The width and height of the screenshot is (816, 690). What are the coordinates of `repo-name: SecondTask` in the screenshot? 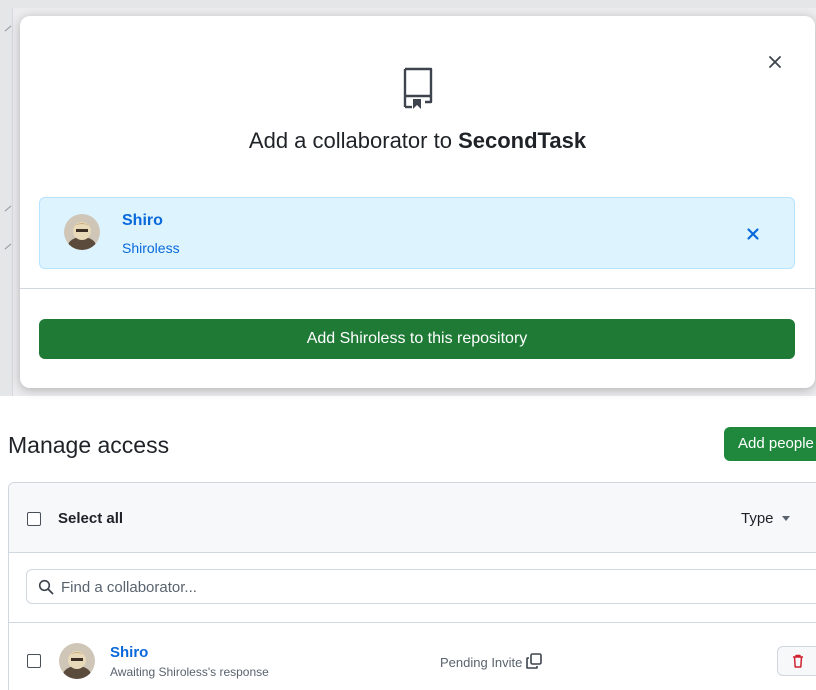 It's located at (522, 140).